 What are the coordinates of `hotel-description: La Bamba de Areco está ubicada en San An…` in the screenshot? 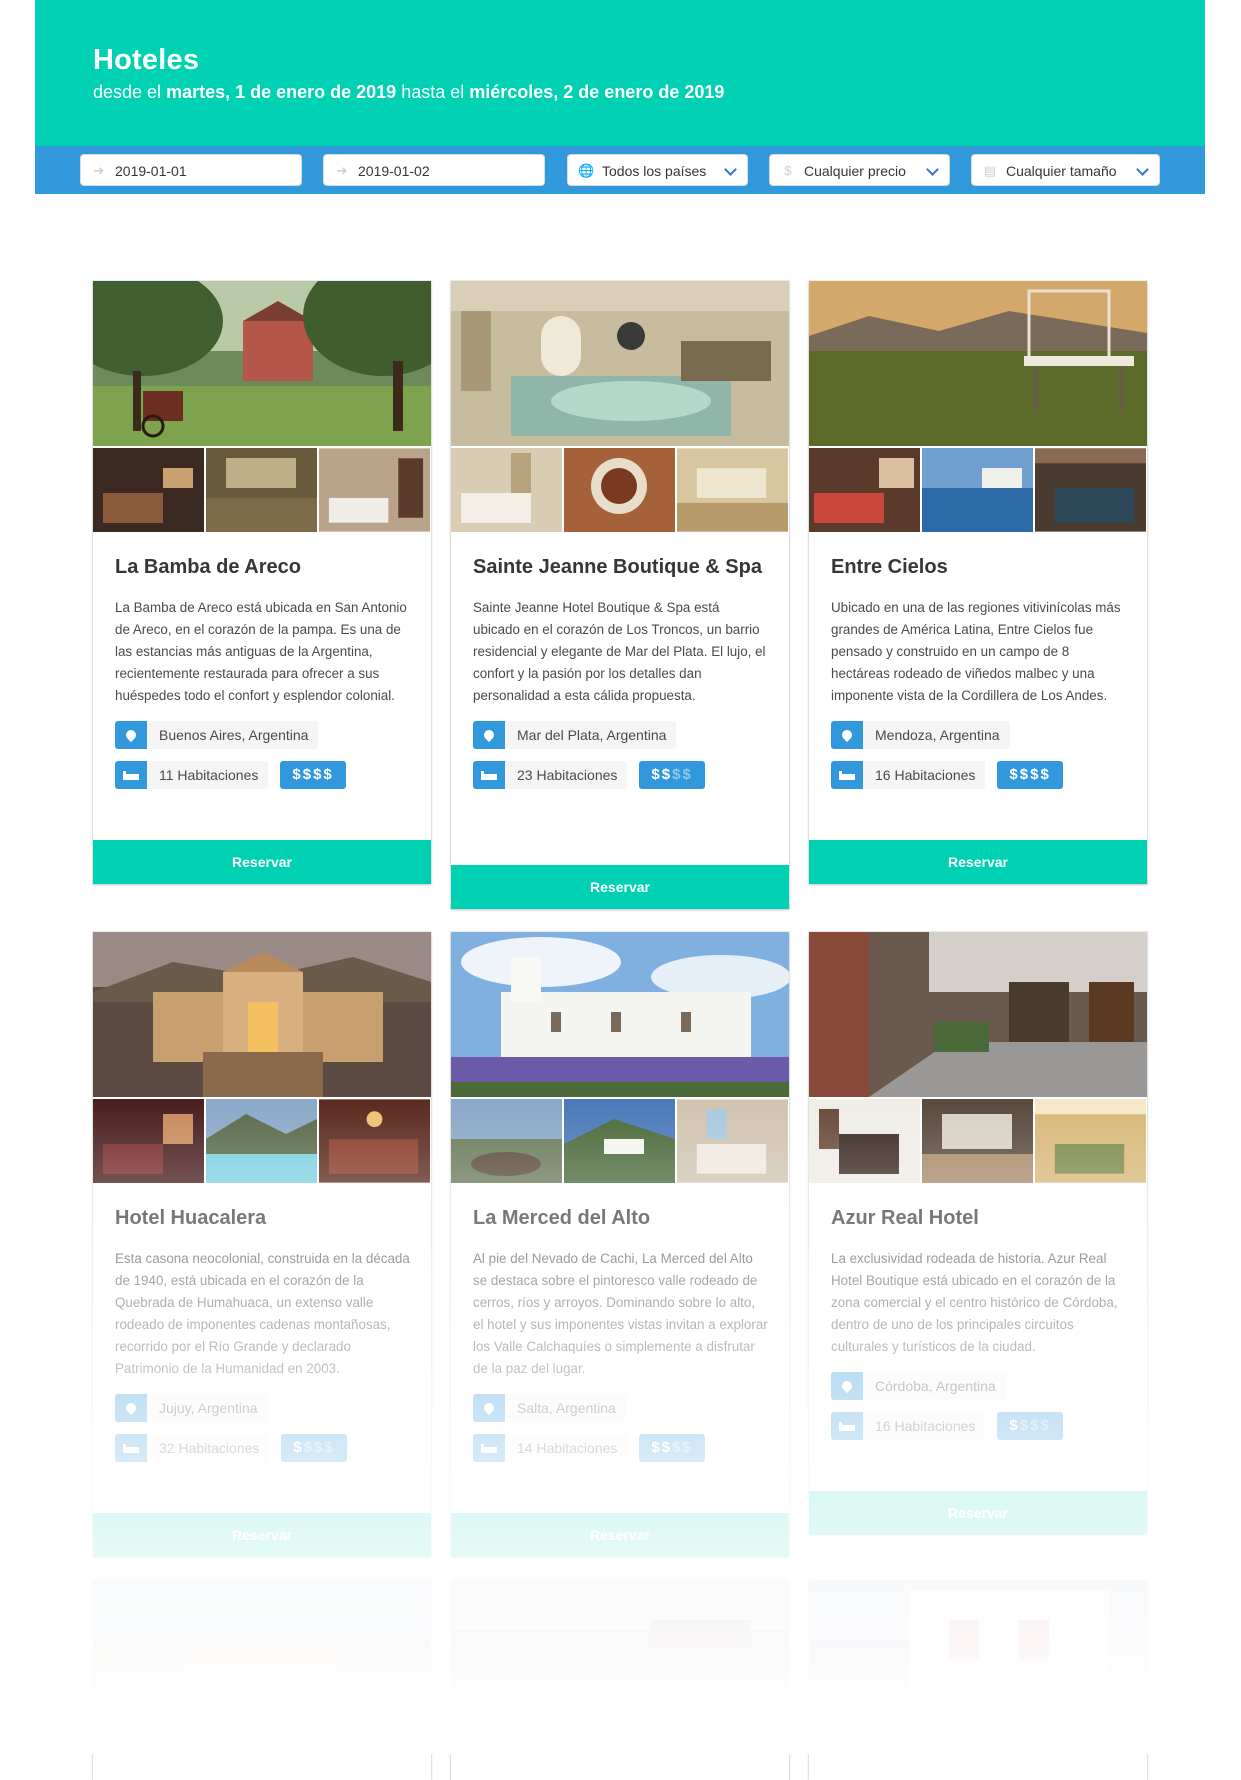 It's located at (261, 651).